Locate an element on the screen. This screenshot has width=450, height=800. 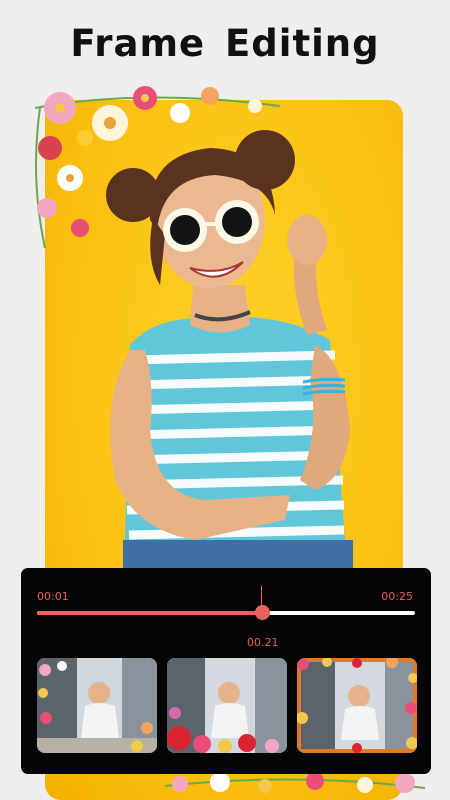
page-title: Frame Editing is located at coordinates (225, 43).